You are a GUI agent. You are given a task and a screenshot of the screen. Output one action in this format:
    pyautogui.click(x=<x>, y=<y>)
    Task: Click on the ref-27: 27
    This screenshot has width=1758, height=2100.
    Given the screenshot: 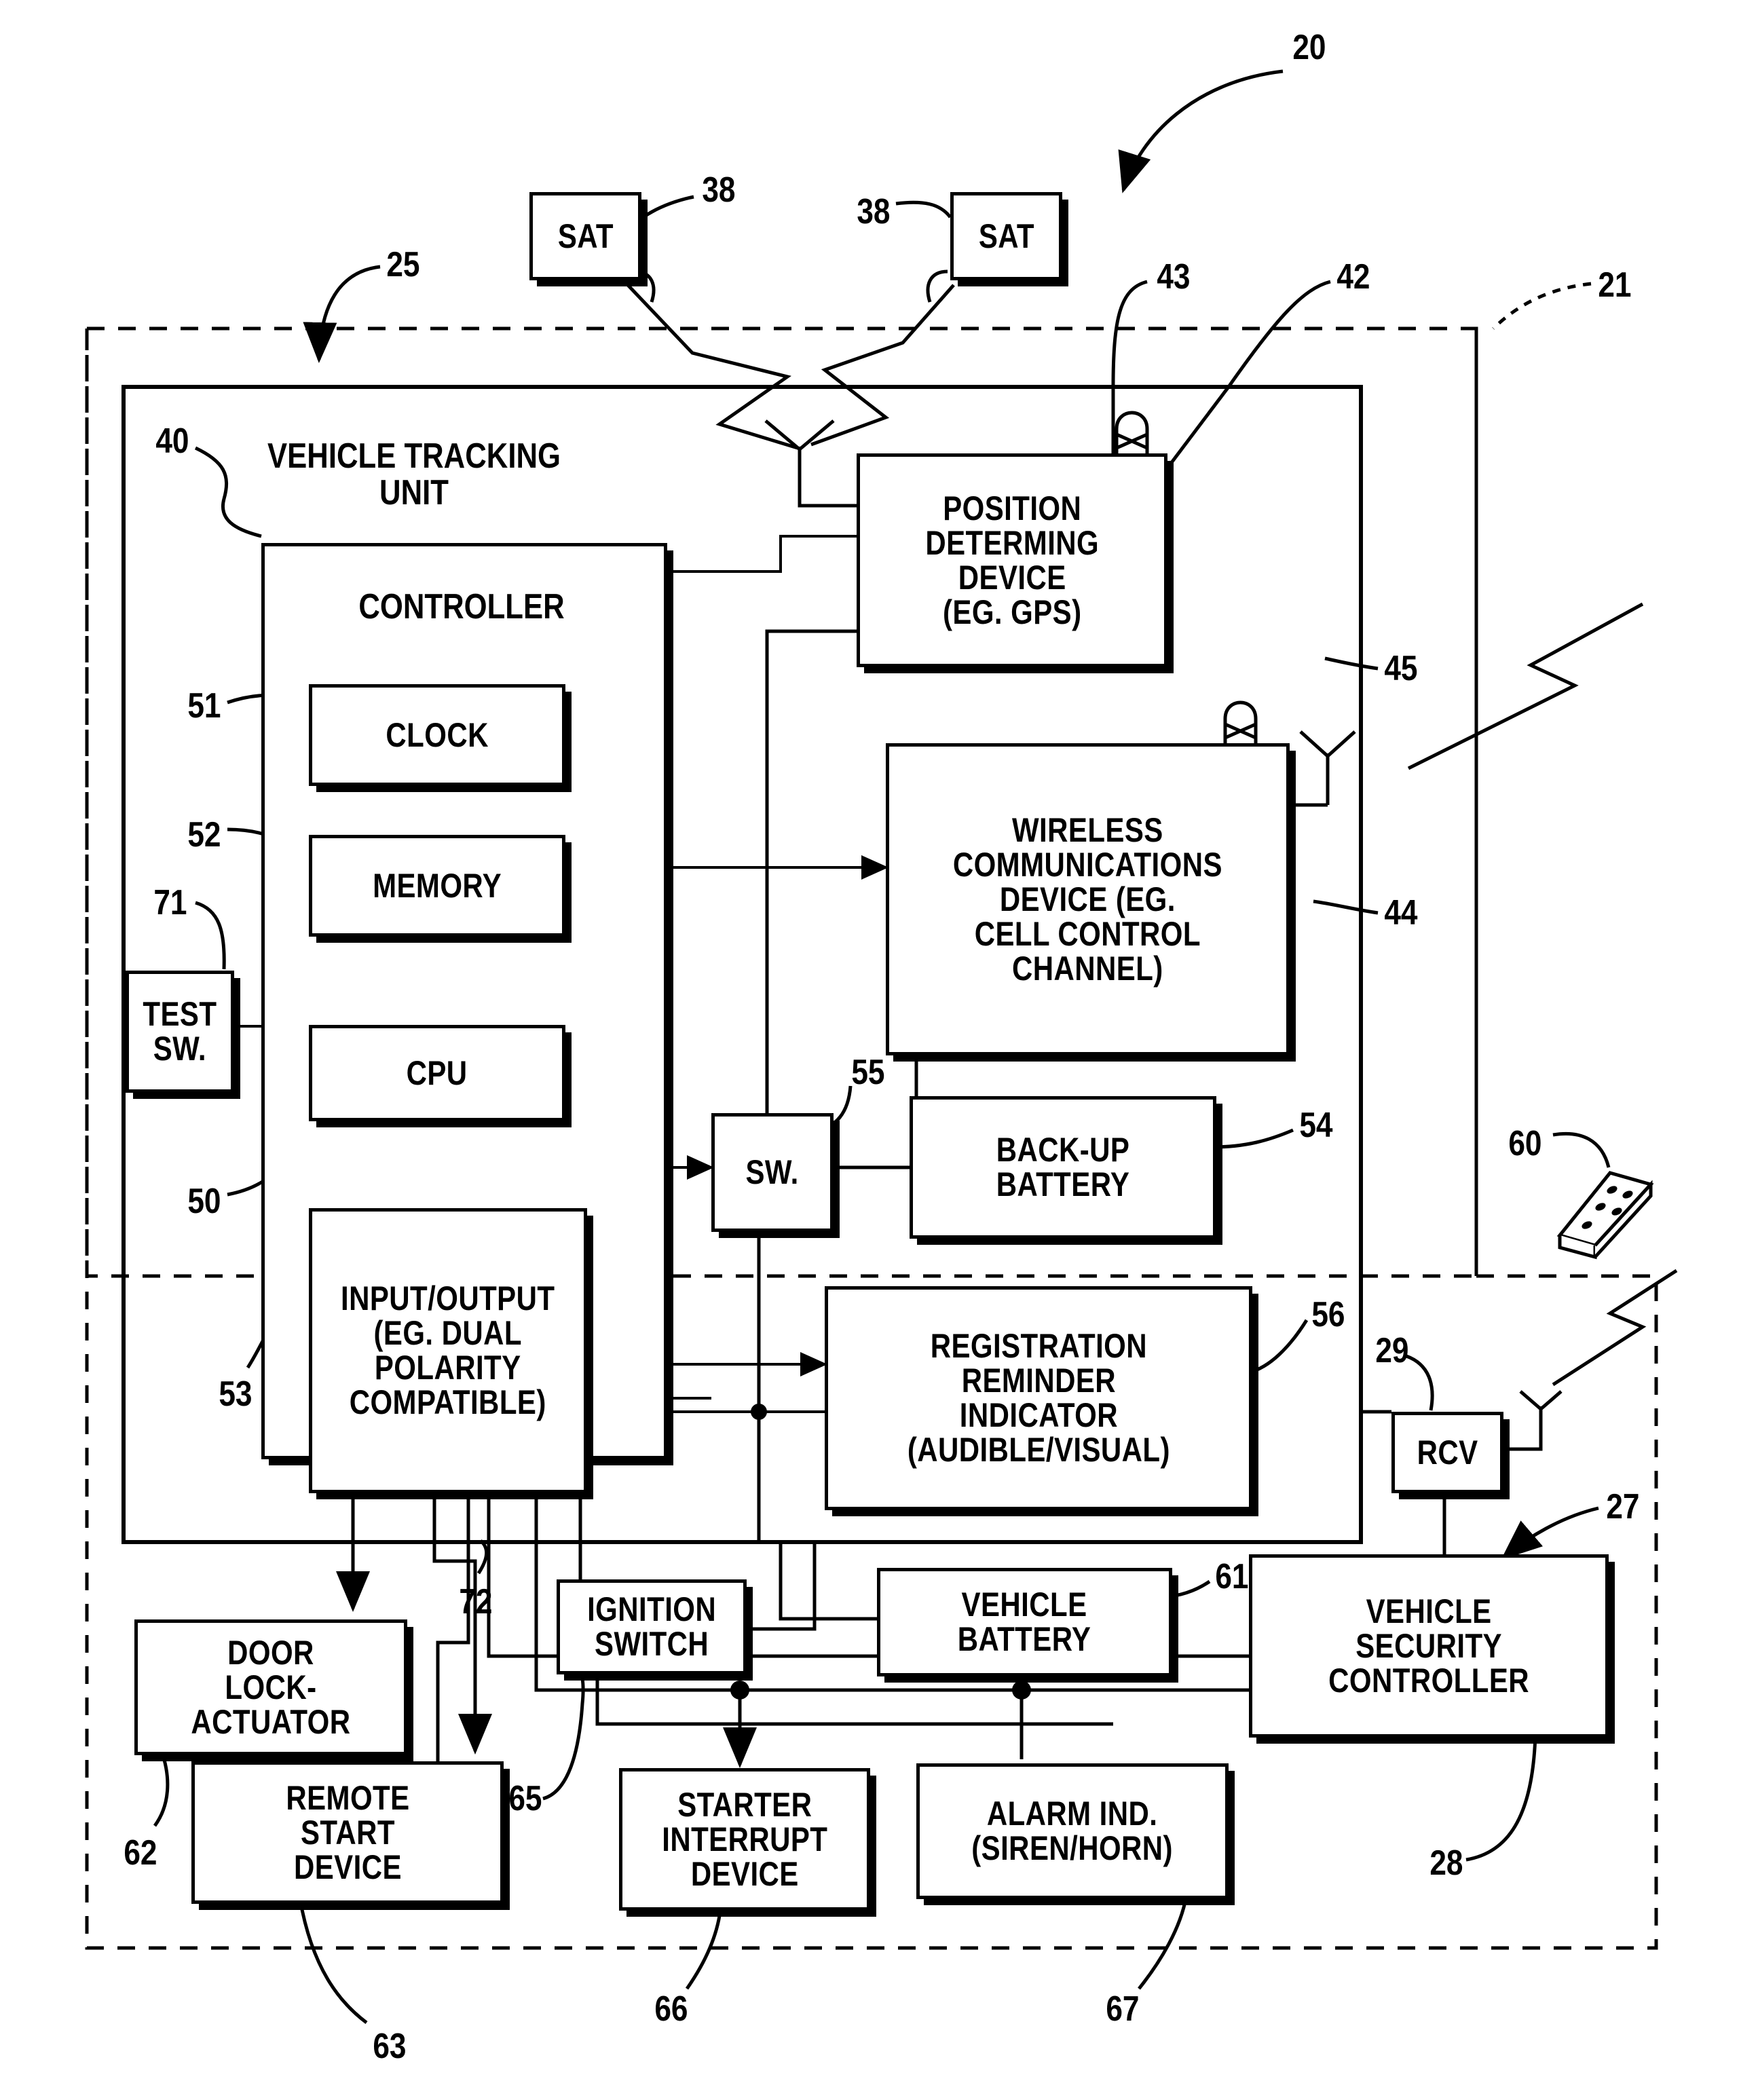 What is the action you would take?
    pyautogui.click(x=1623, y=1507)
    